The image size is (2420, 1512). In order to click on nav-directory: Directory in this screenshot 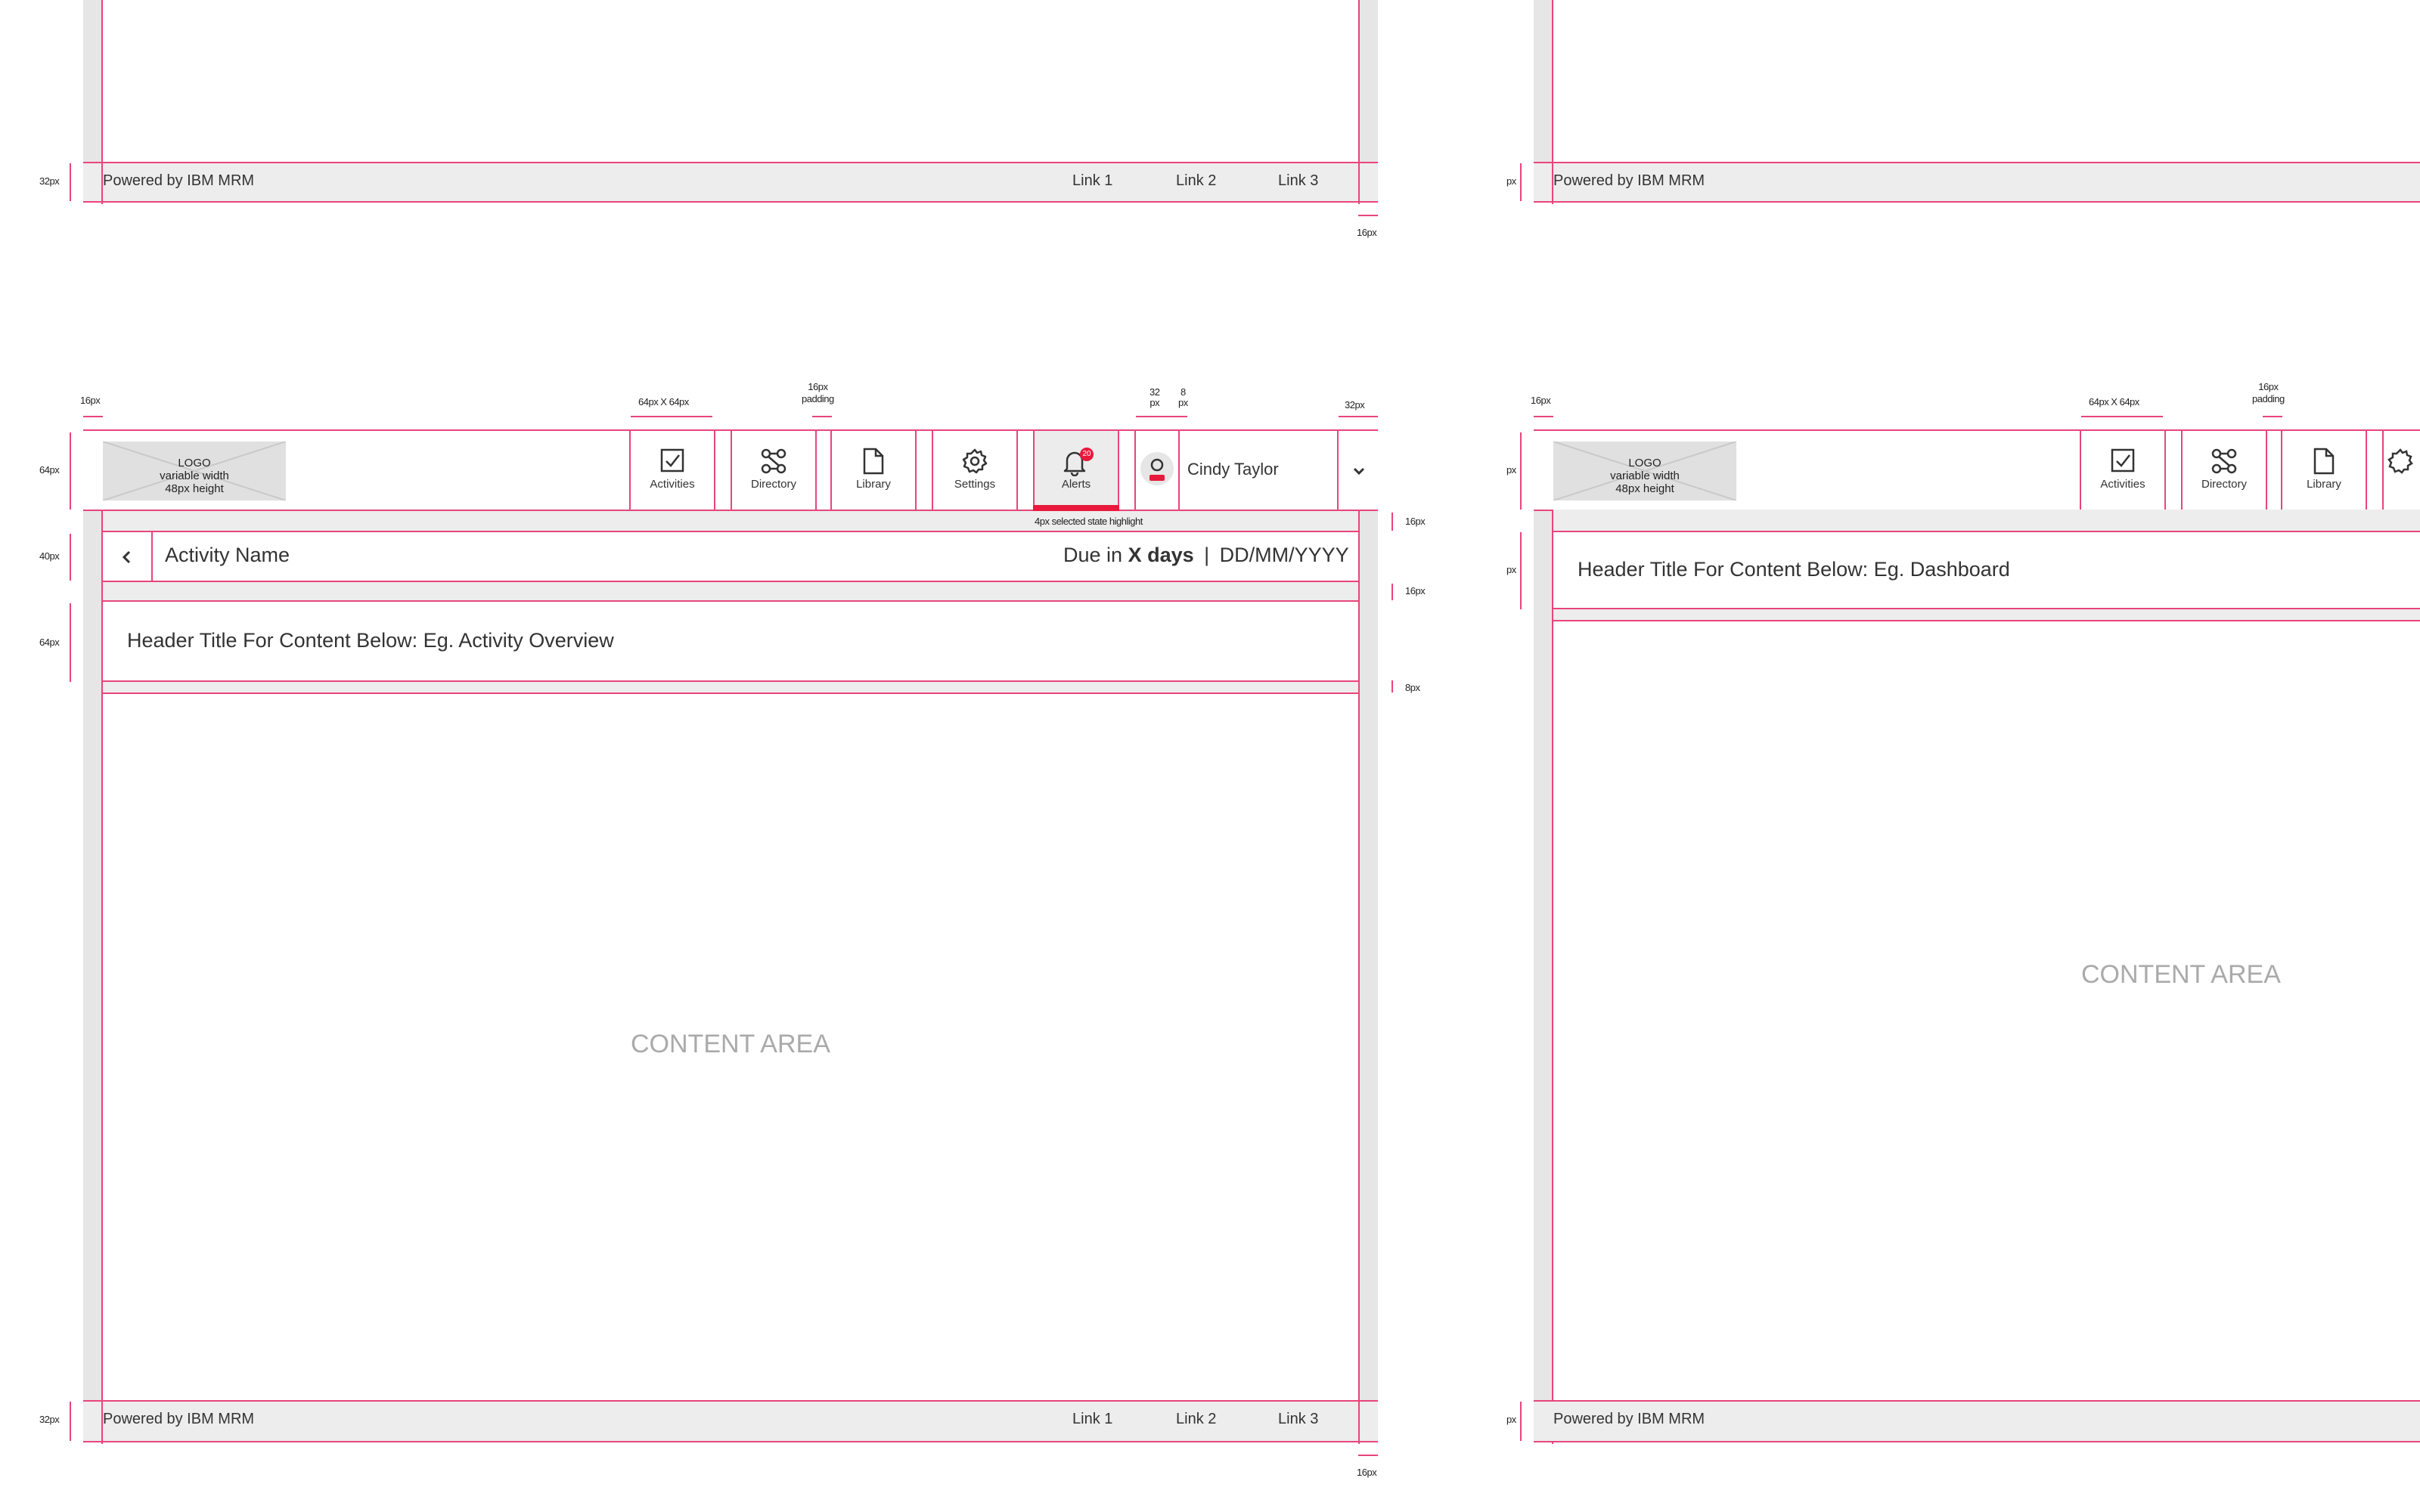, I will do `click(774, 471)`.